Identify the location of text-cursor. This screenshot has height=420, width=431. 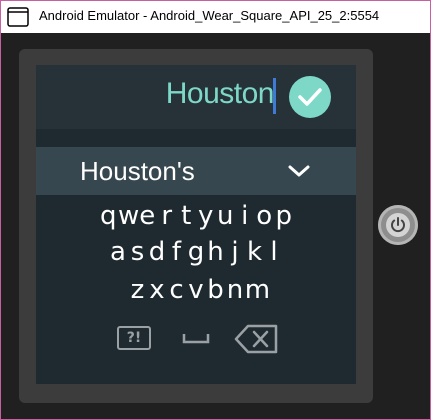
(274, 96).